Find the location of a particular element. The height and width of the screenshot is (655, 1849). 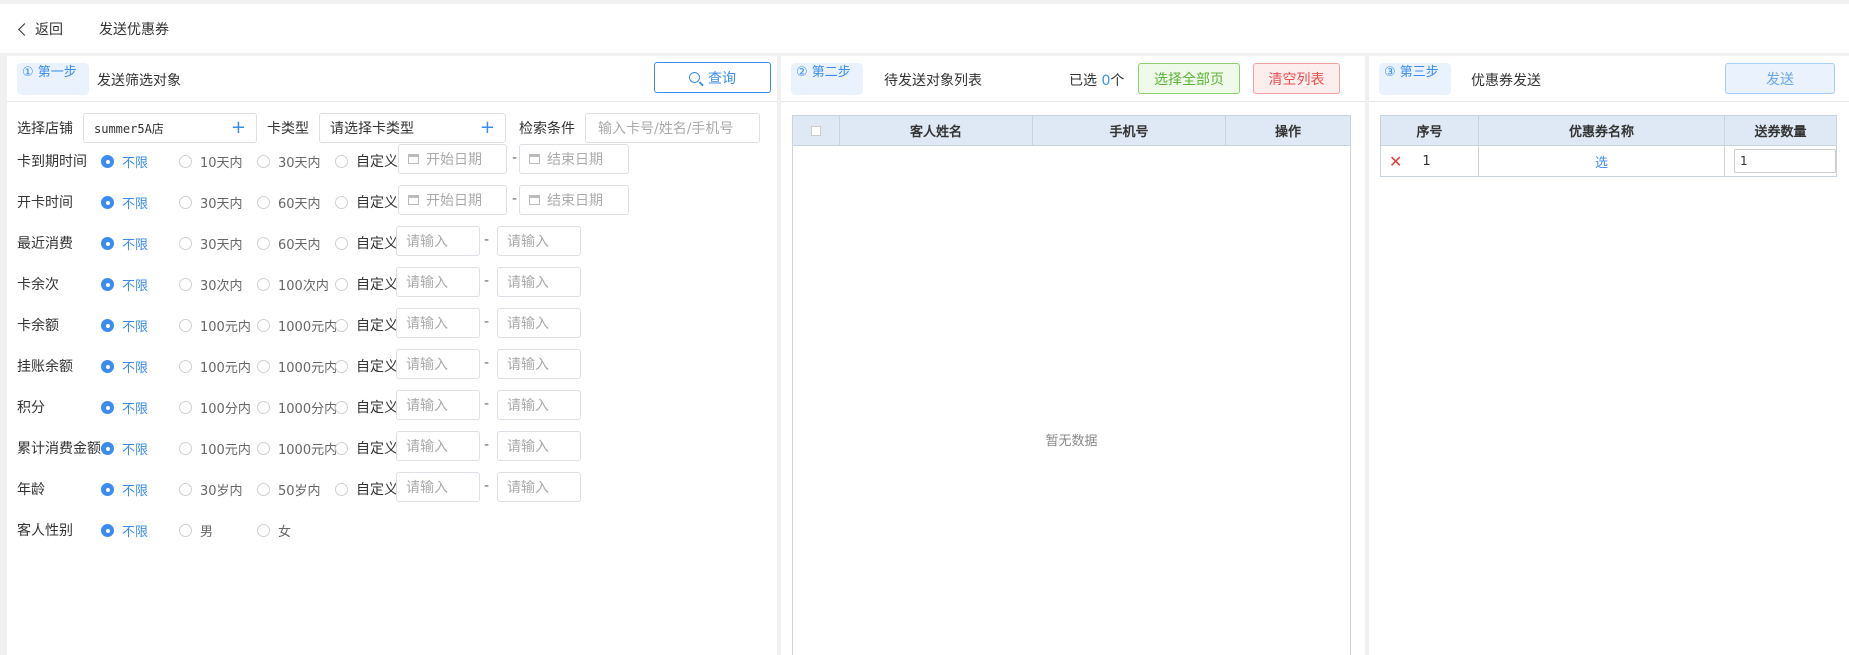

radio-option: 100次内 is located at coordinates (293, 284).